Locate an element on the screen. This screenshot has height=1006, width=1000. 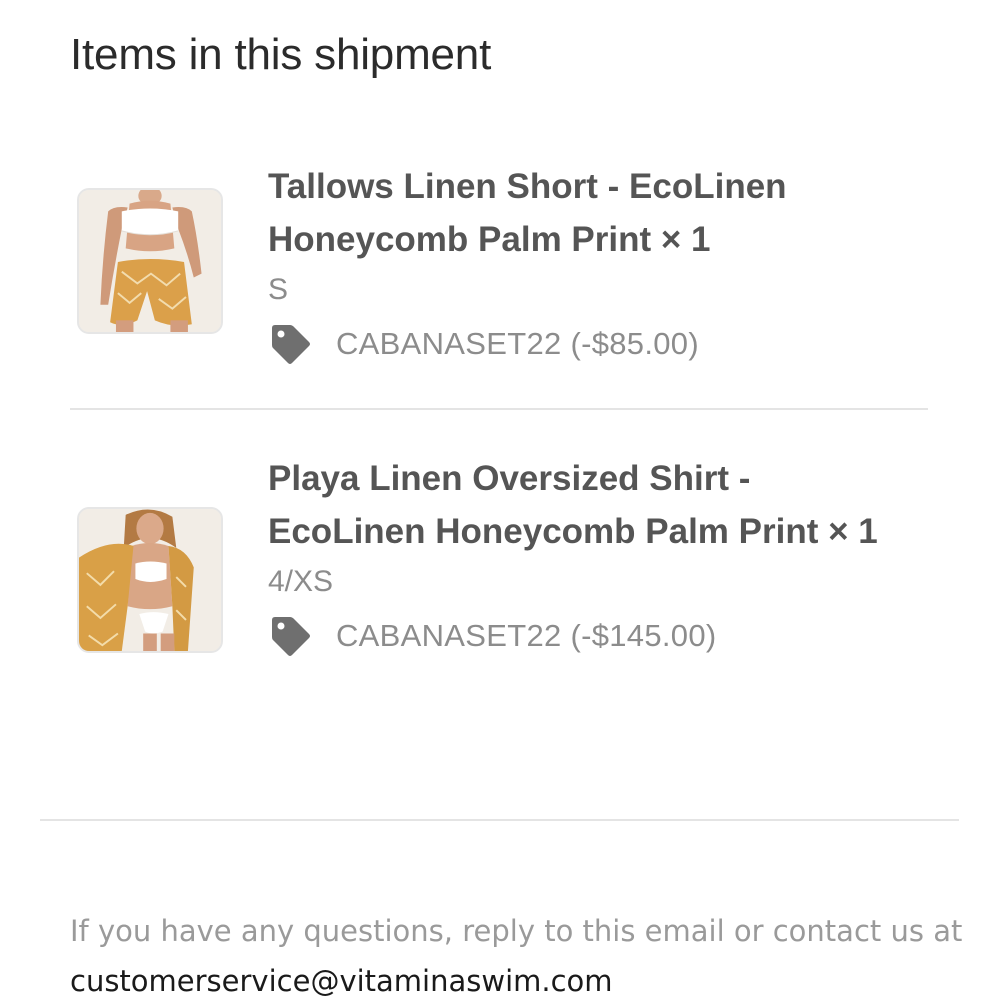
product-variant: 4/XS is located at coordinates (301, 581).